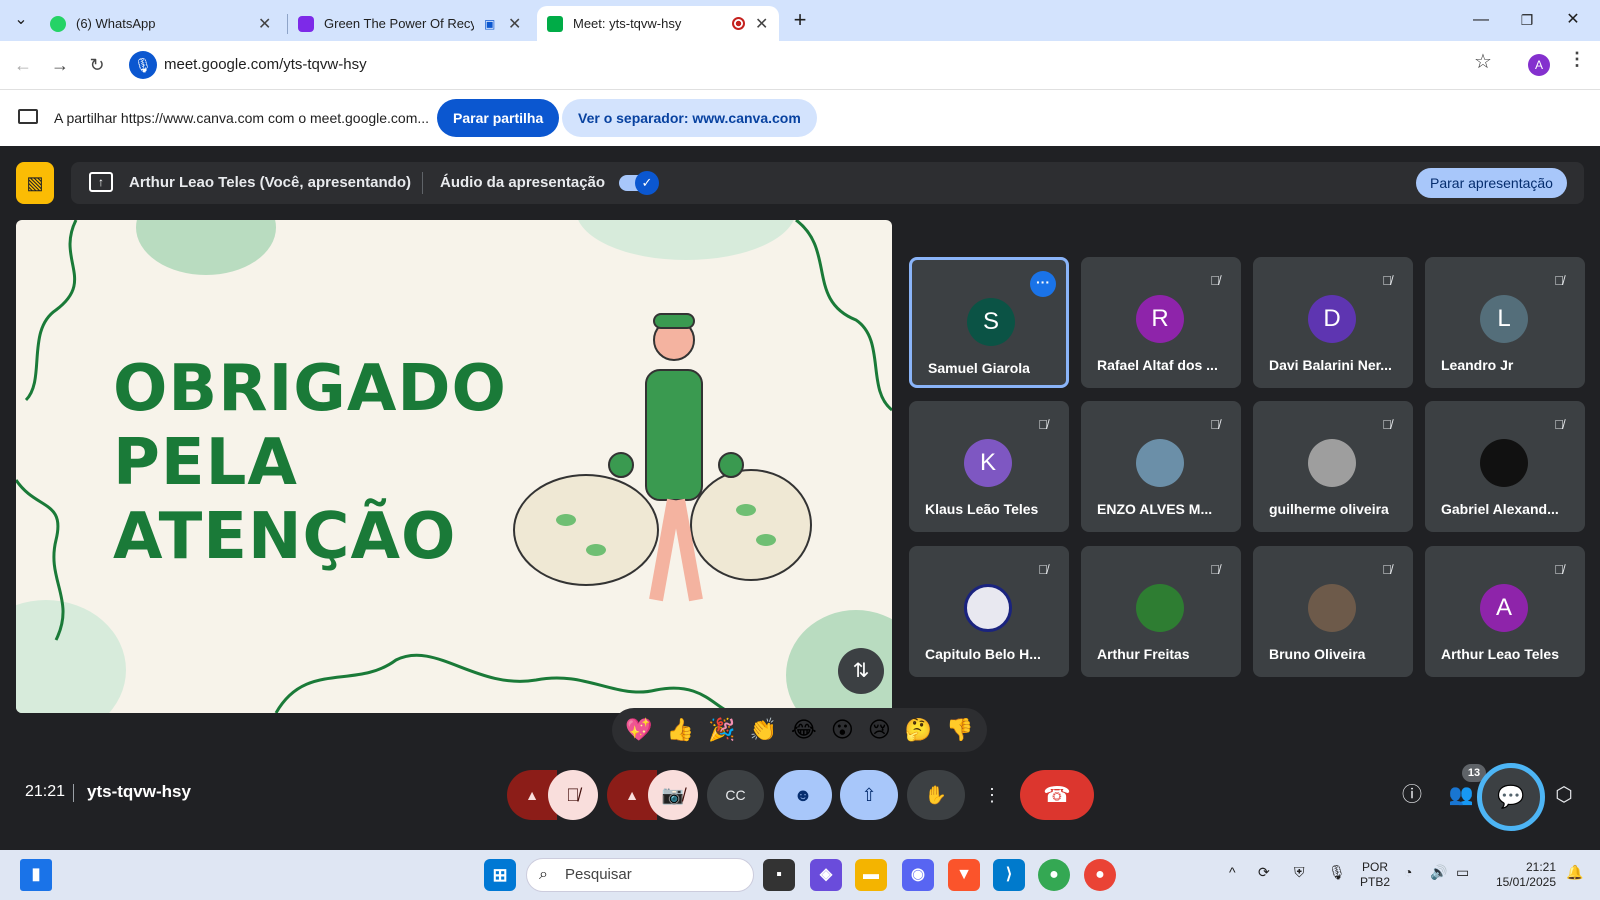 This screenshot has width=1600, height=900. What do you see at coordinates (1521, 875) in the screenshot?
I see `taskbar-clock: 21:21 15/01/2025` at bounding box center [1521, 875].